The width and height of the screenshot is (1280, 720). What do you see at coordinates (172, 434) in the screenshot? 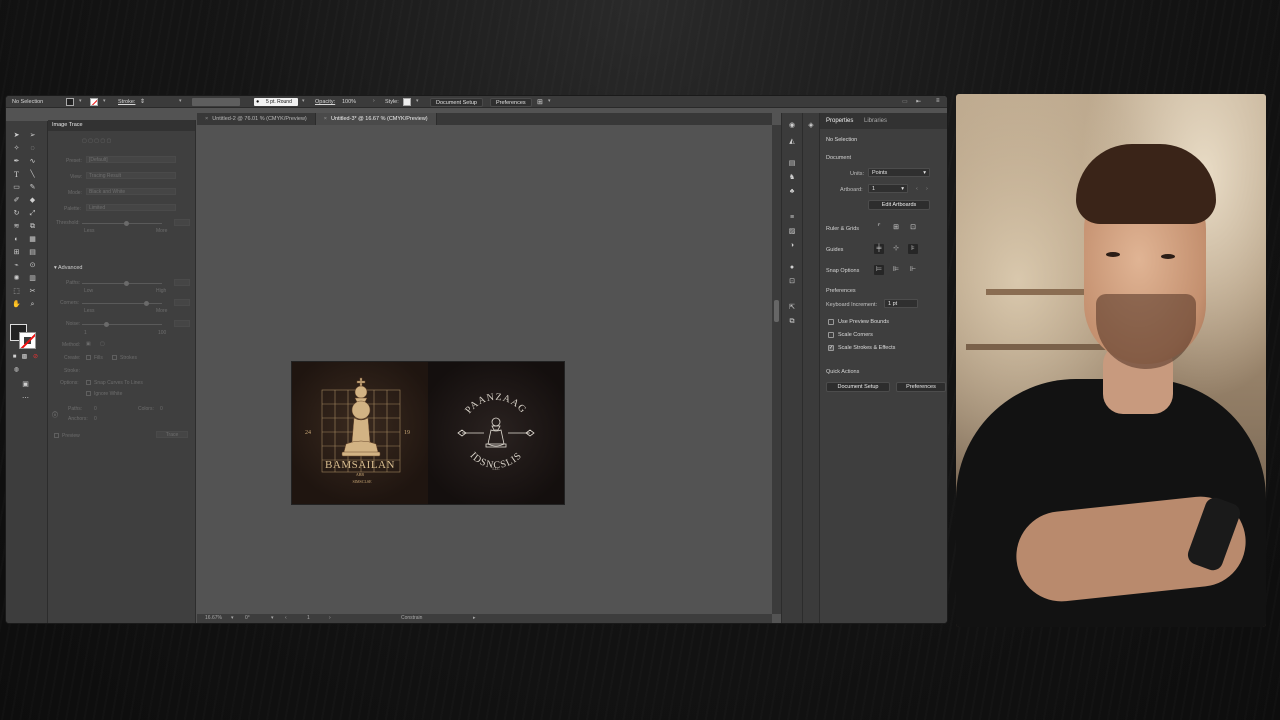
I see `trace-button: Trace` at bounding box center [172, 434].